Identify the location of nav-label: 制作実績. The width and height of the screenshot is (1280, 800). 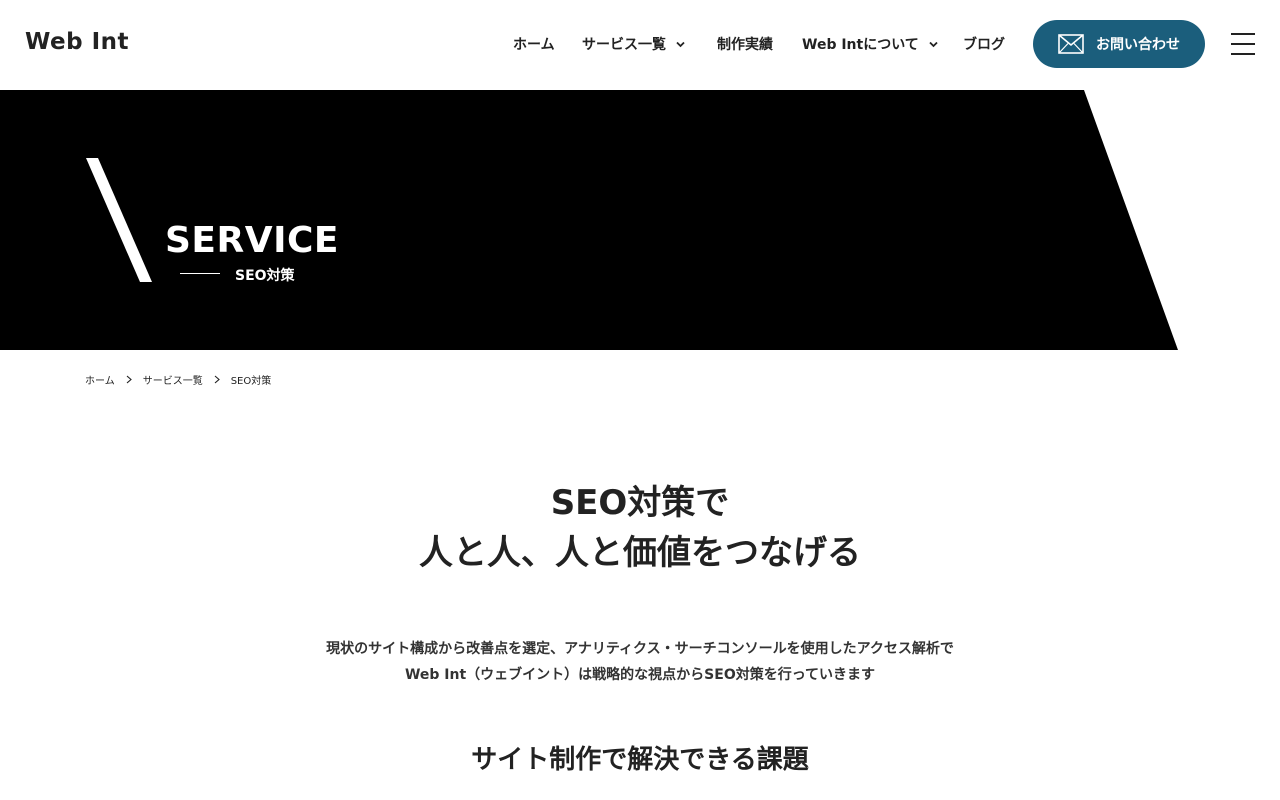
(745, 45).